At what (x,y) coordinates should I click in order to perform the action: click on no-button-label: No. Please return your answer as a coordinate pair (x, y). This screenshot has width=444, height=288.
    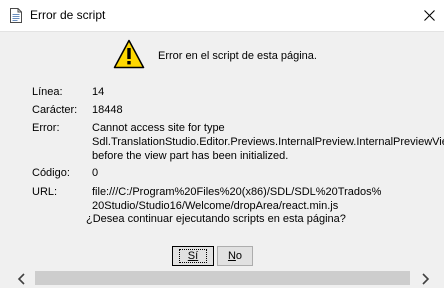
    Looking at the image, I should click on (235, 256).